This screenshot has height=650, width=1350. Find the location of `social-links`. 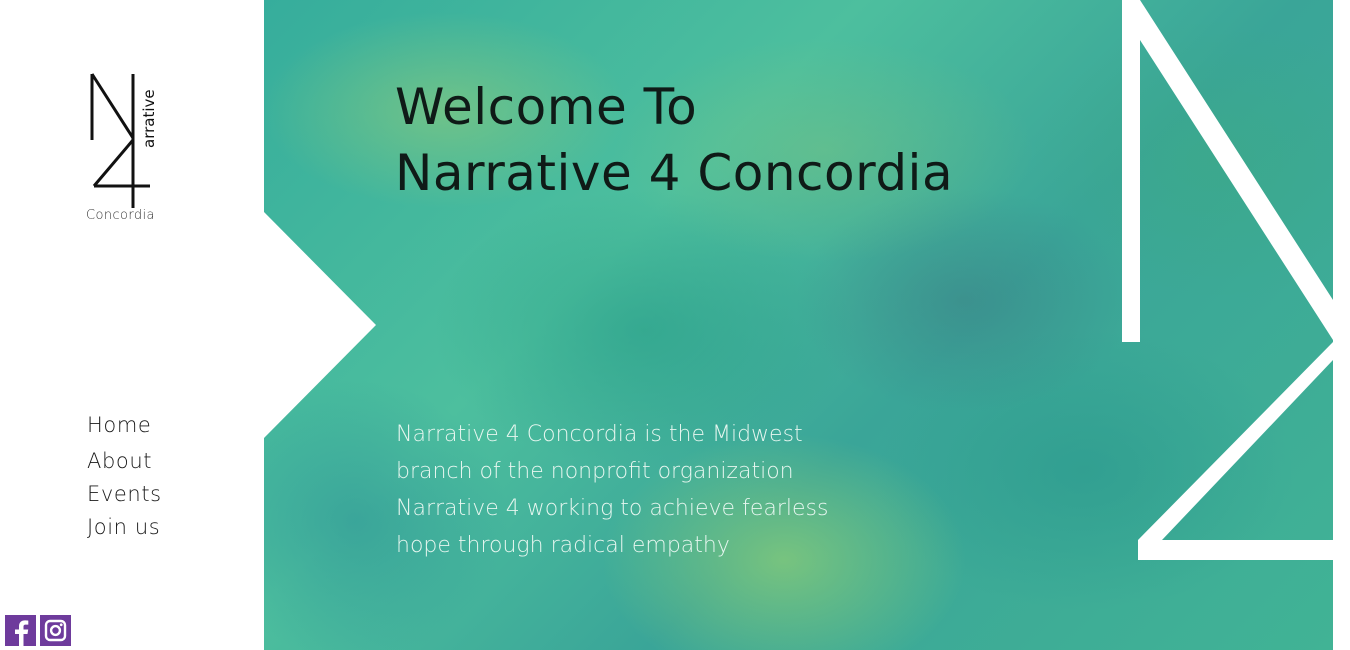

social-links is located at coordinates (38, 630).